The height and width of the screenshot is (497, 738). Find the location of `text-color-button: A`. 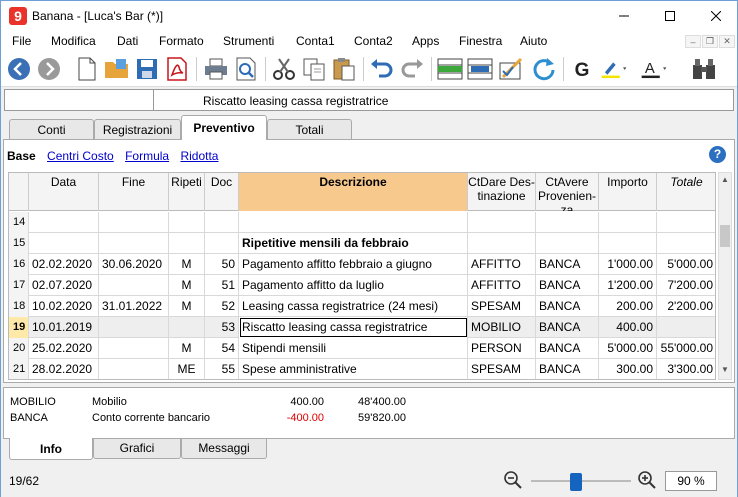

text-color-button: A is located at coordinates (654, 69).